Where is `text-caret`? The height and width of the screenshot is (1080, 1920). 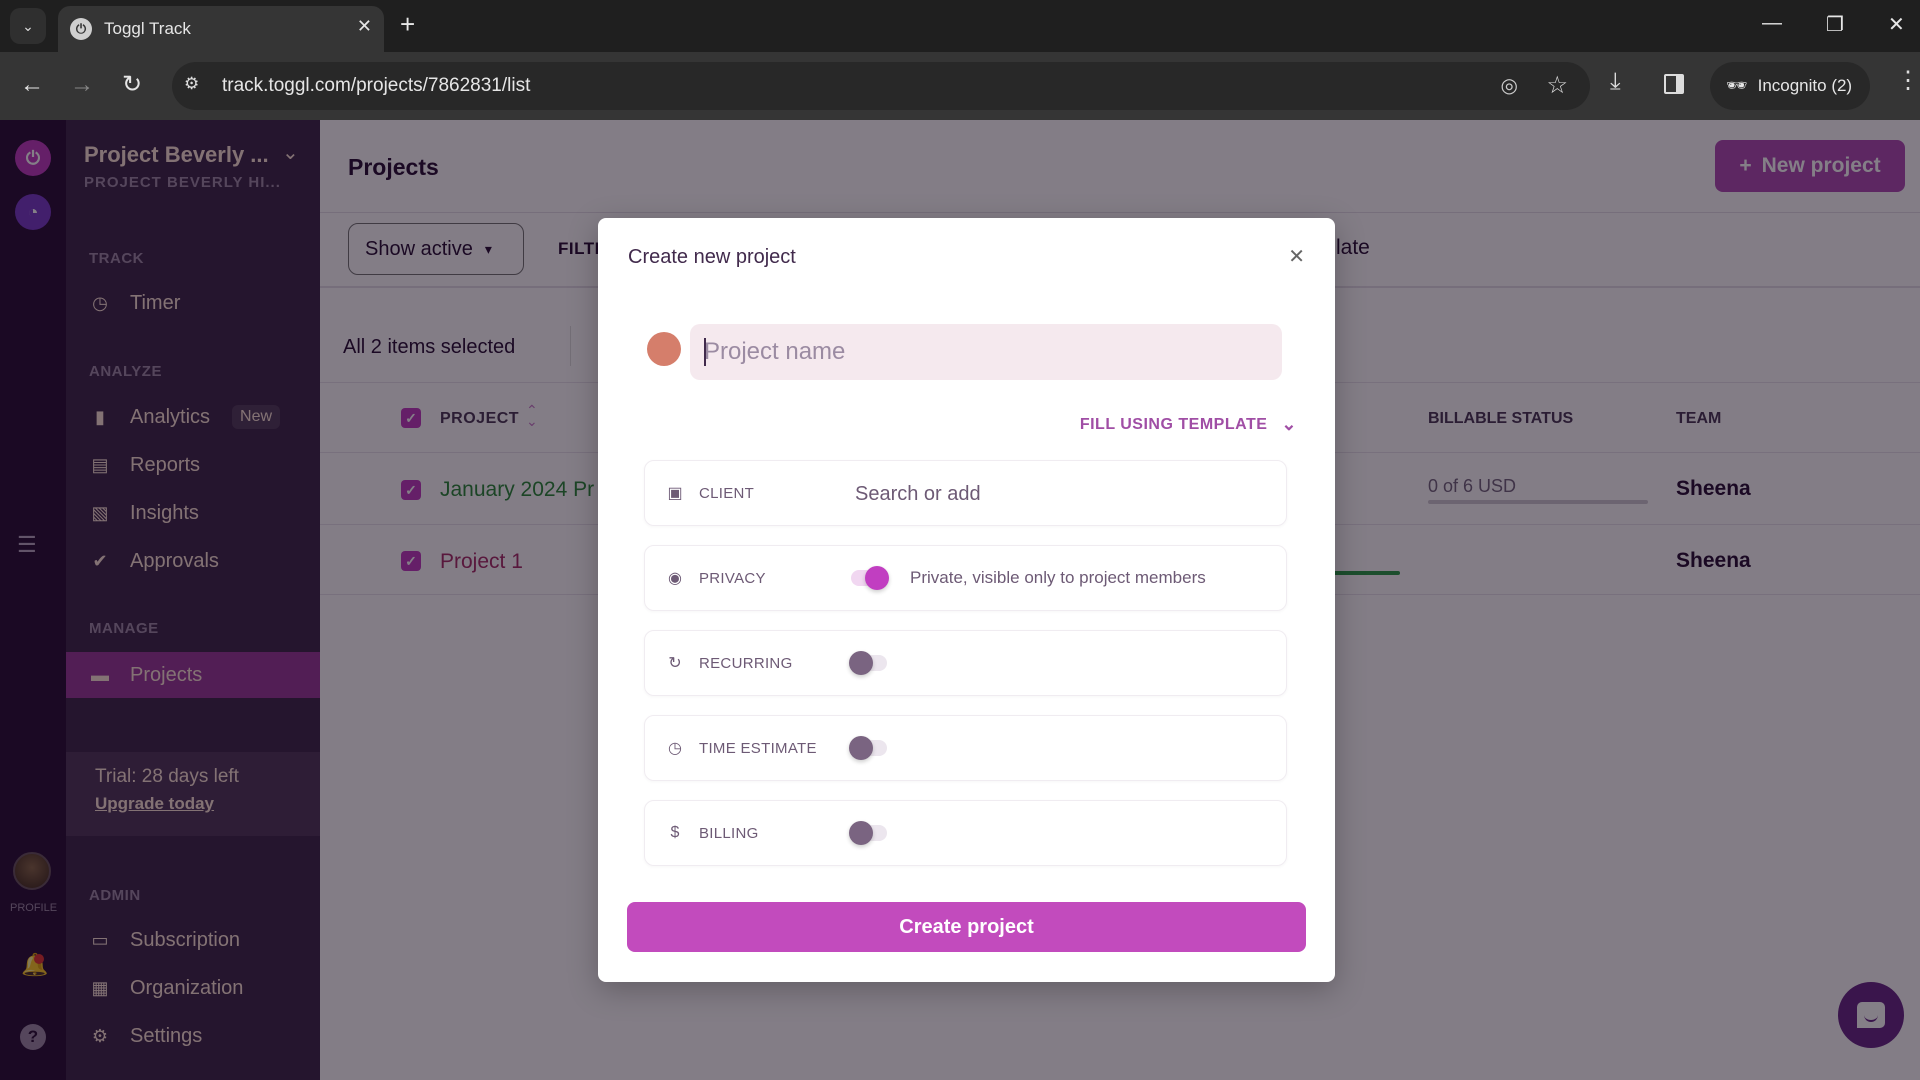 text-caret is located at coordinates (705, 352).